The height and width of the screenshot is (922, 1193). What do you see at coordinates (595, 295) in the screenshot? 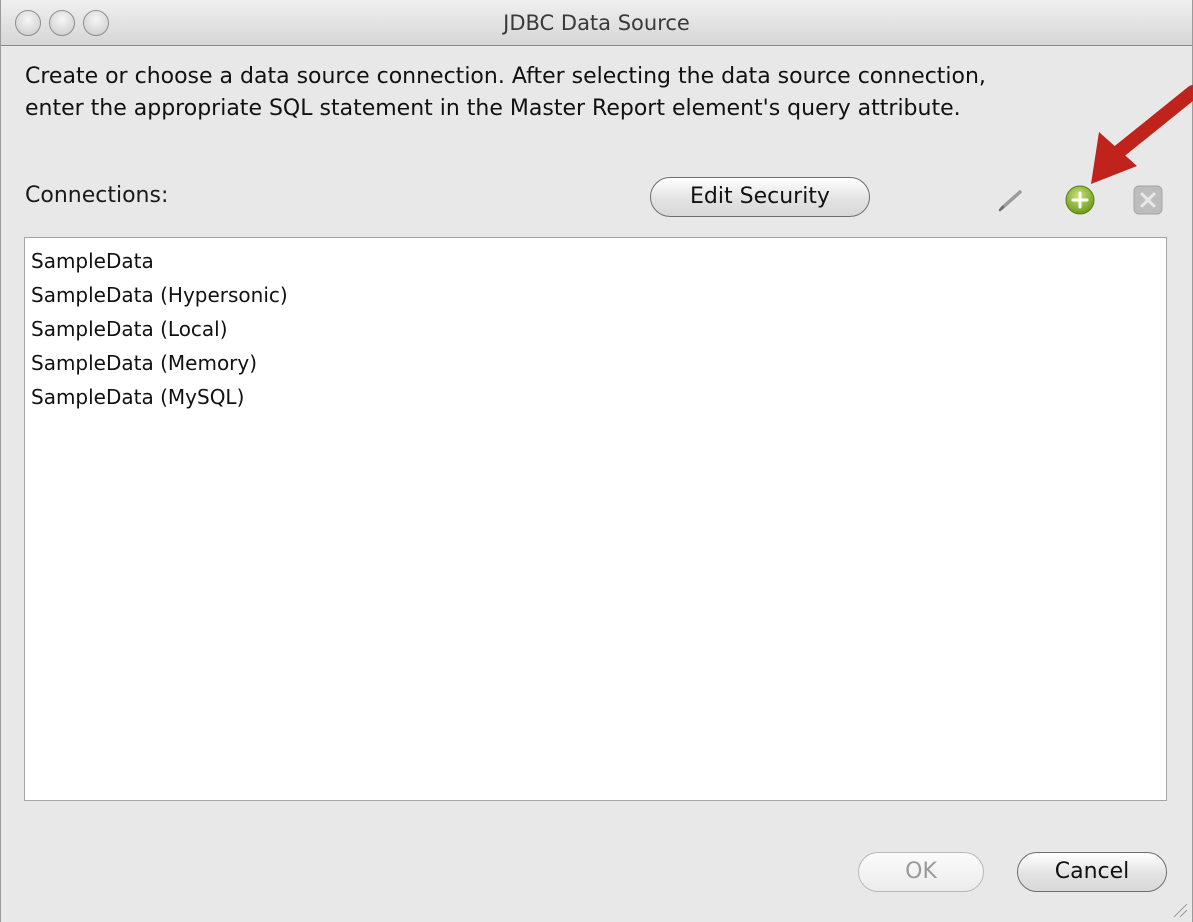
I see `list-item: SampleData (Hypersonic)` at bounding box center [595, 295].